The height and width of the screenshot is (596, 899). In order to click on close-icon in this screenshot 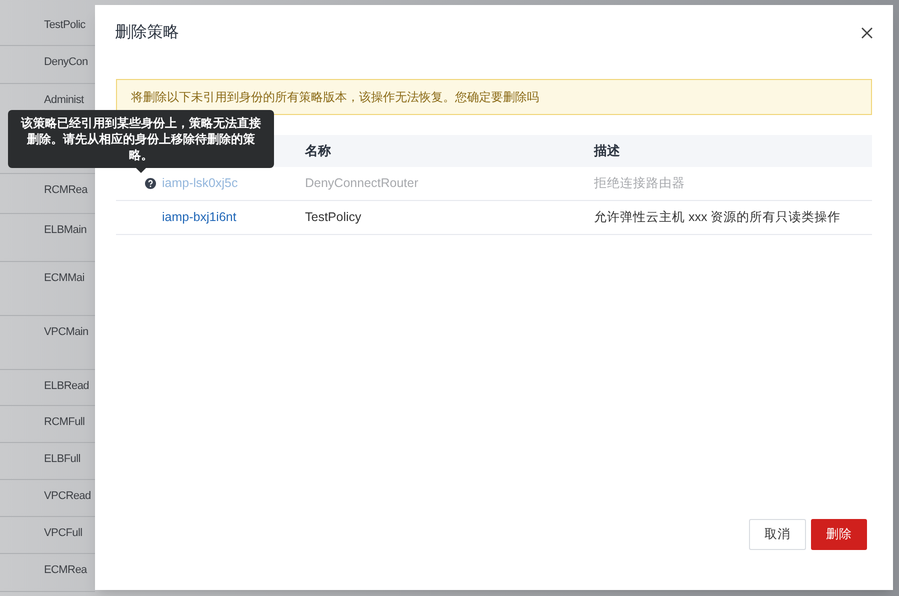, I will do `click(867, 33)`.